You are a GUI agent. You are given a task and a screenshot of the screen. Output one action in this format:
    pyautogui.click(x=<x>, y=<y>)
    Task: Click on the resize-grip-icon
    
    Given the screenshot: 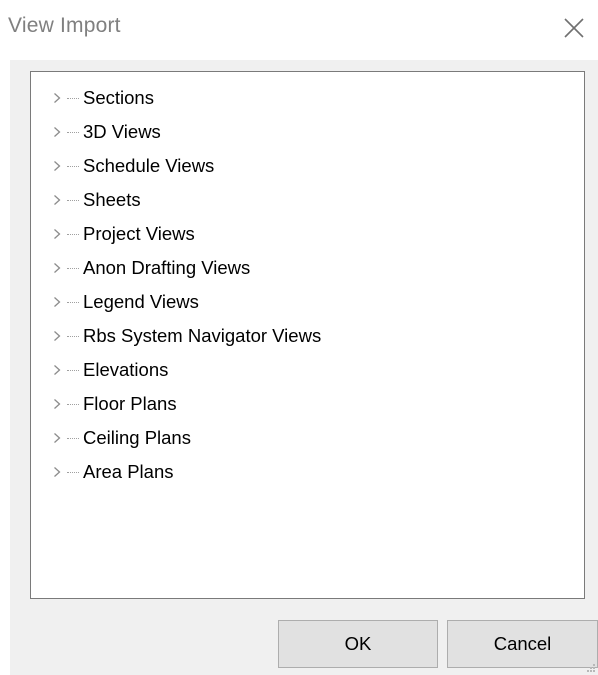 What is the action you would take?
    pyautogui.click(x=591, y=668)
    